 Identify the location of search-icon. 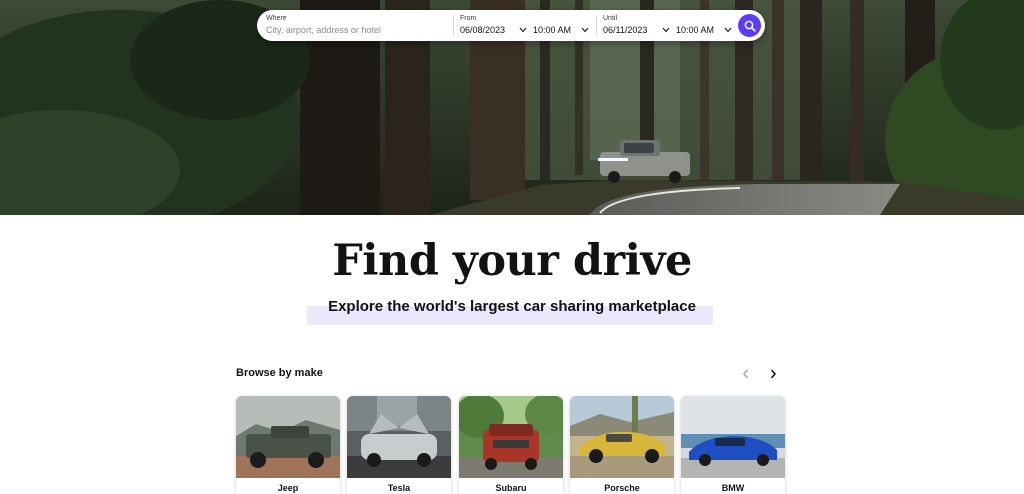
(750, 26).